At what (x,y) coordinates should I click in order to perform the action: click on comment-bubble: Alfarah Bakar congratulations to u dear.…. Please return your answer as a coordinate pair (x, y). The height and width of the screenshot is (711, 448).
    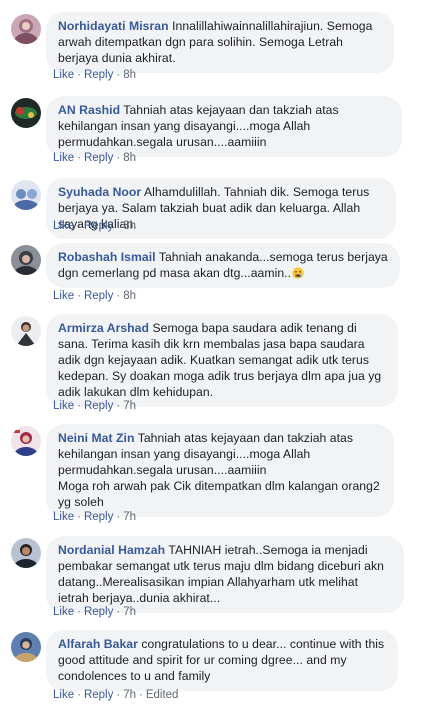
    Looking at the image, I should click on (222, 660).